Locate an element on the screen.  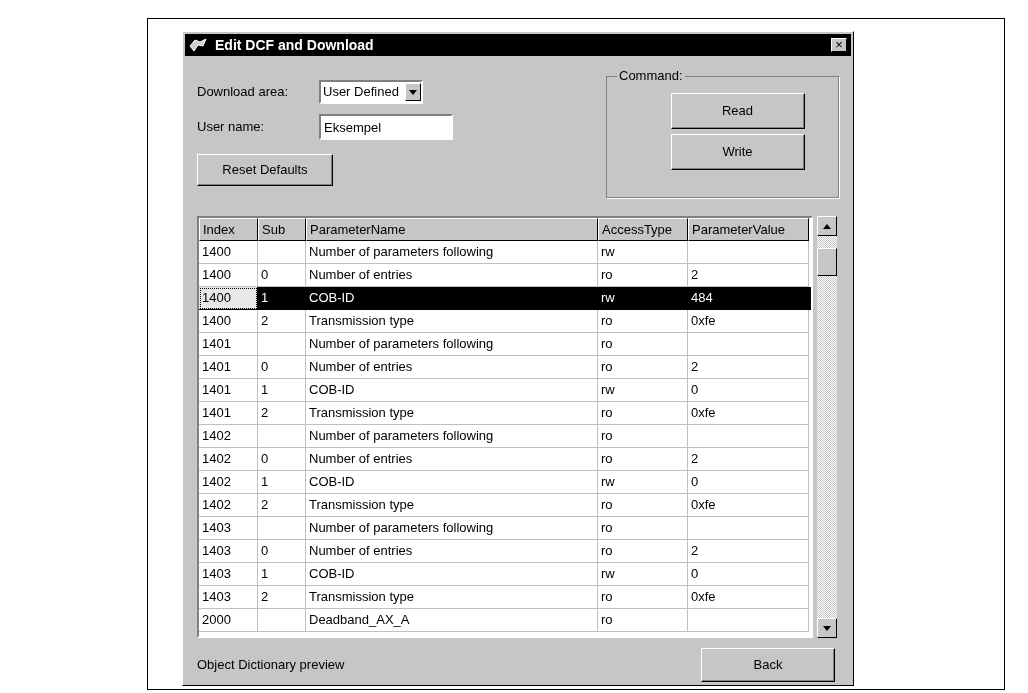
table-row: 1402 1 COB-ID rw 0 is located at coordinates (505, 482).